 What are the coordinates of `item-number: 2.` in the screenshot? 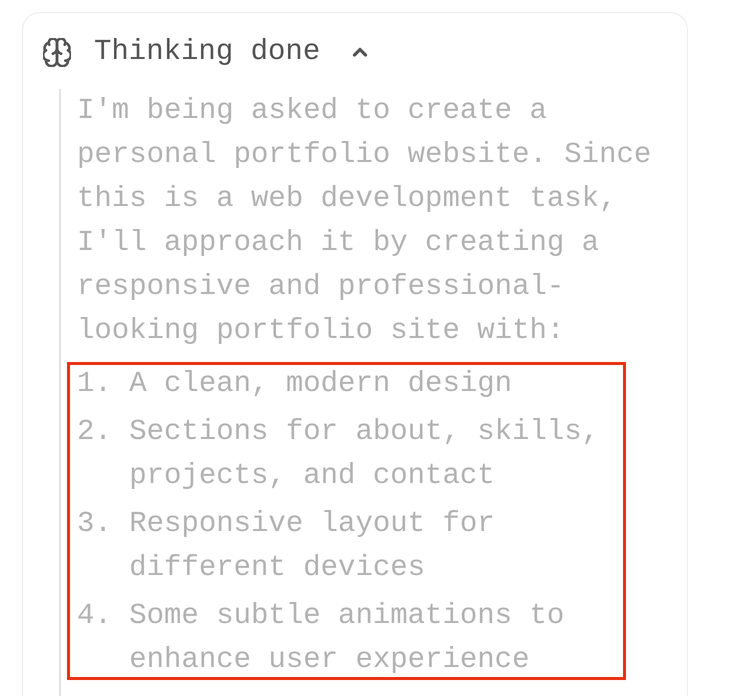 It's located at (95, 432).